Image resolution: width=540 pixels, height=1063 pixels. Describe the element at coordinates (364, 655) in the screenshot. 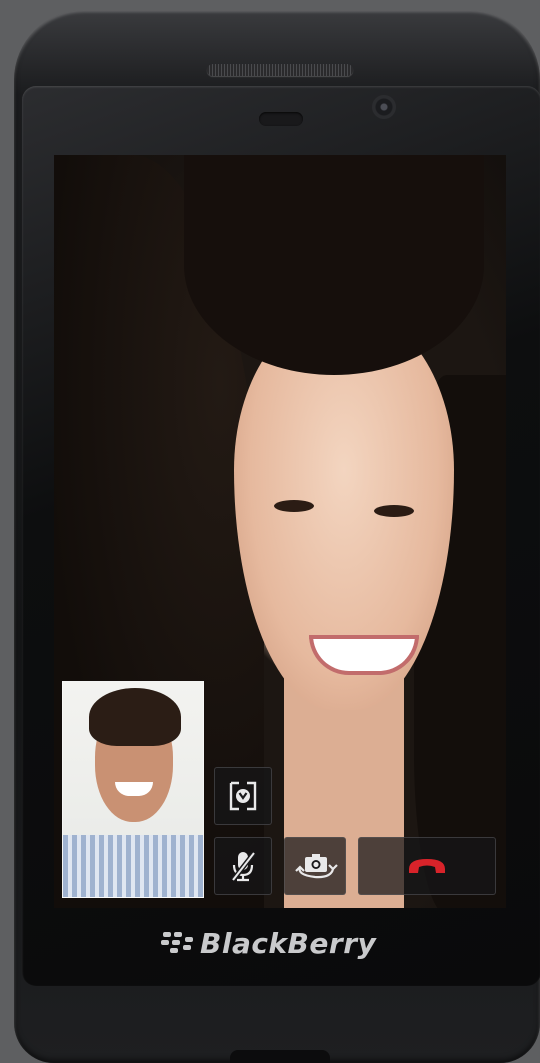

I see `remote-mouth` at that location.